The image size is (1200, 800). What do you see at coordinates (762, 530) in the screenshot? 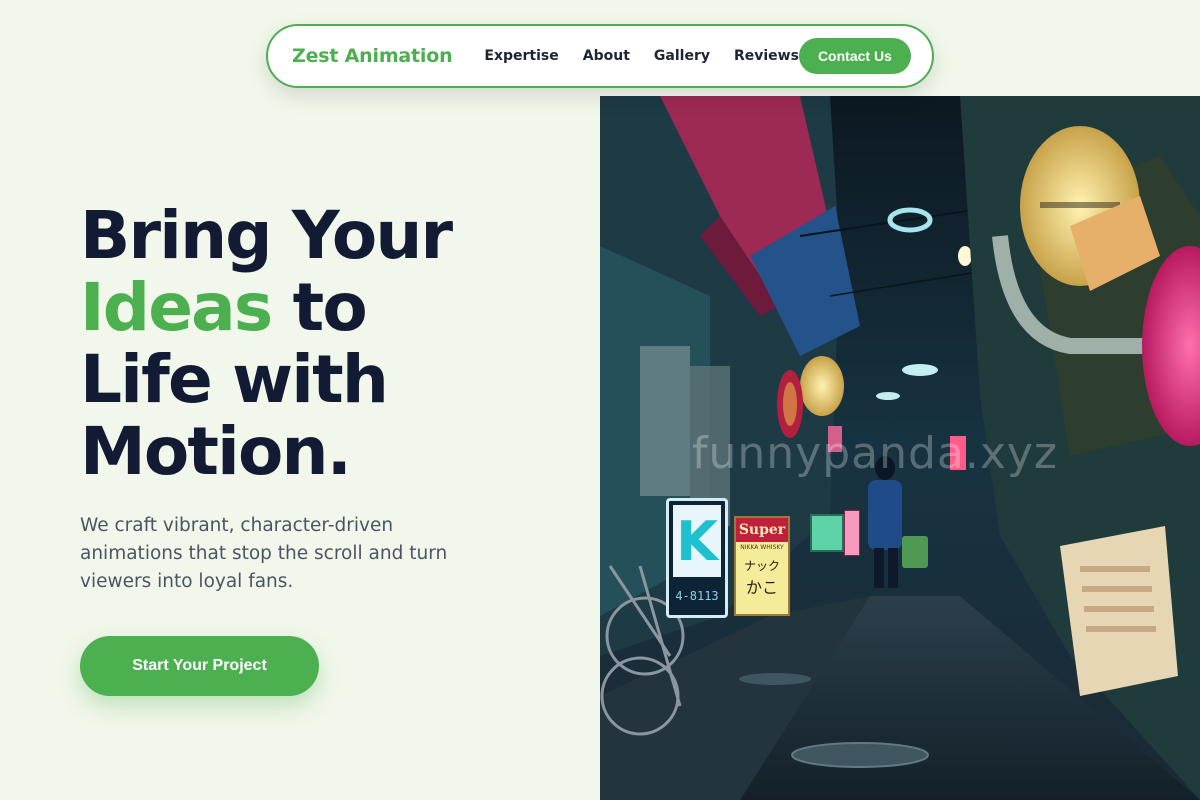
I see `super-sign-title: Super` at bounding box center [762, 530].